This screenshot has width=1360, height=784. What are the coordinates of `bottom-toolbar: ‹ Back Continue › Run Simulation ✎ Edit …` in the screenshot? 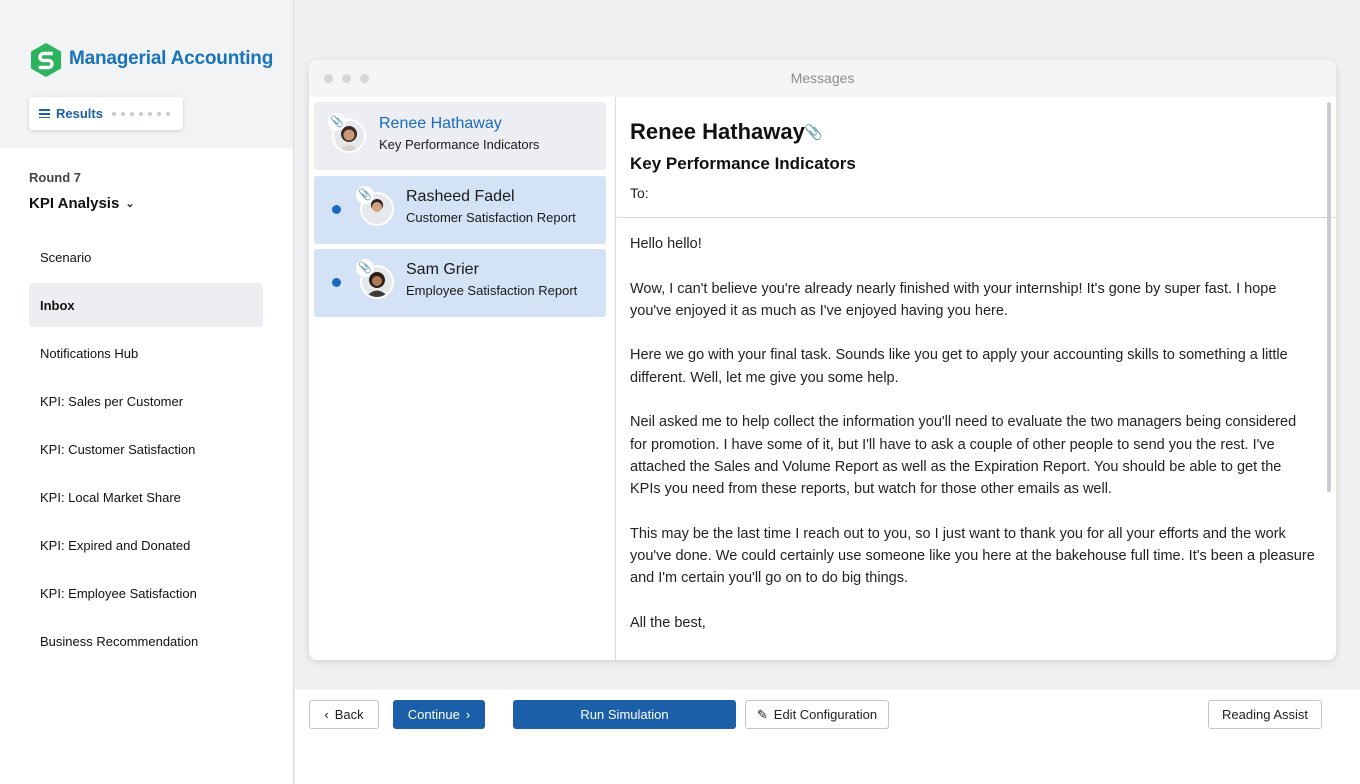 It's located at (827, 737).